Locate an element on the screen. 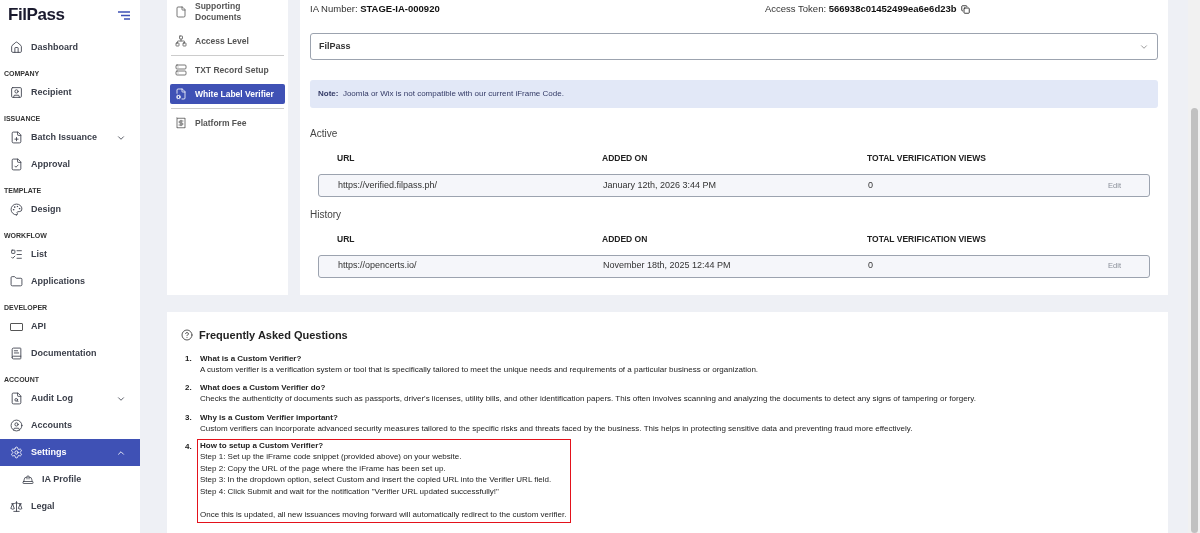  item-number: 4. is located at coordinates (188, 447).